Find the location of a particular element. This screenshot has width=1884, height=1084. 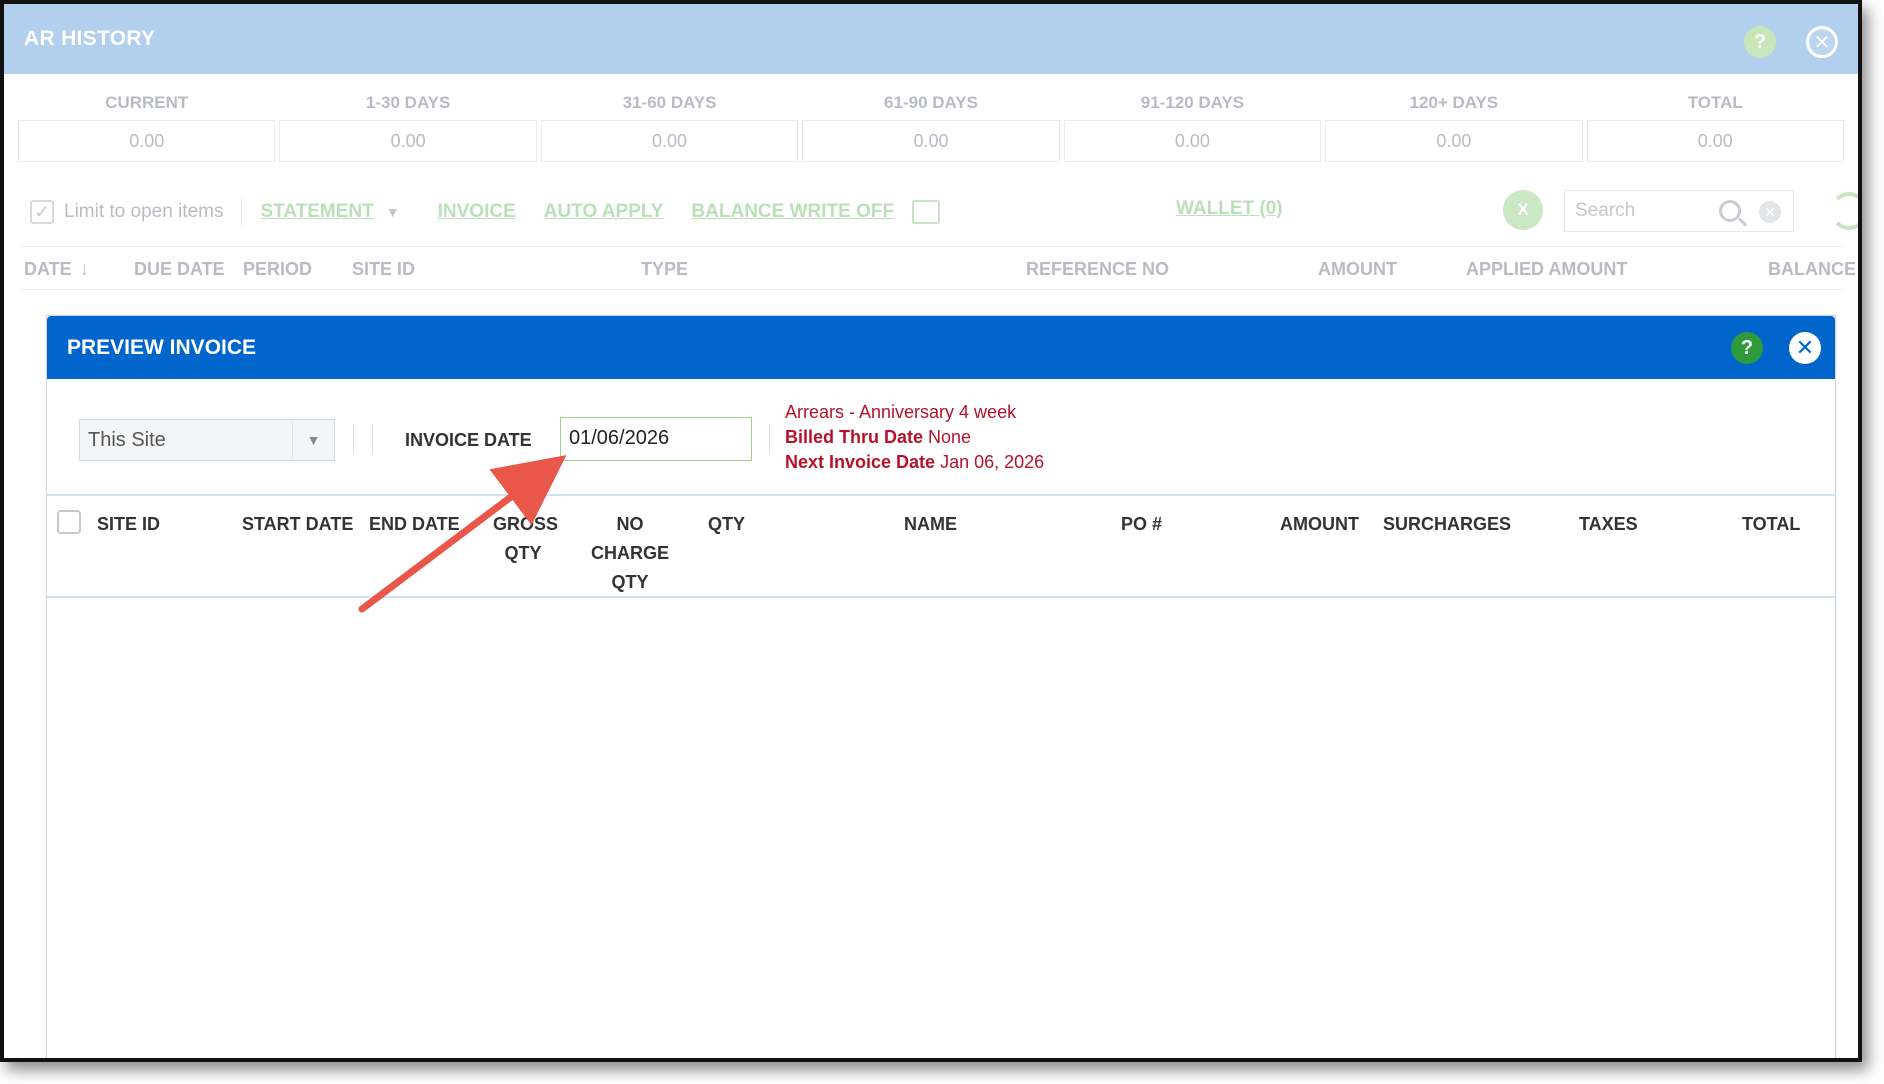

aging-total: TOTAL 0.00 is located at coordinates (1715, 124).